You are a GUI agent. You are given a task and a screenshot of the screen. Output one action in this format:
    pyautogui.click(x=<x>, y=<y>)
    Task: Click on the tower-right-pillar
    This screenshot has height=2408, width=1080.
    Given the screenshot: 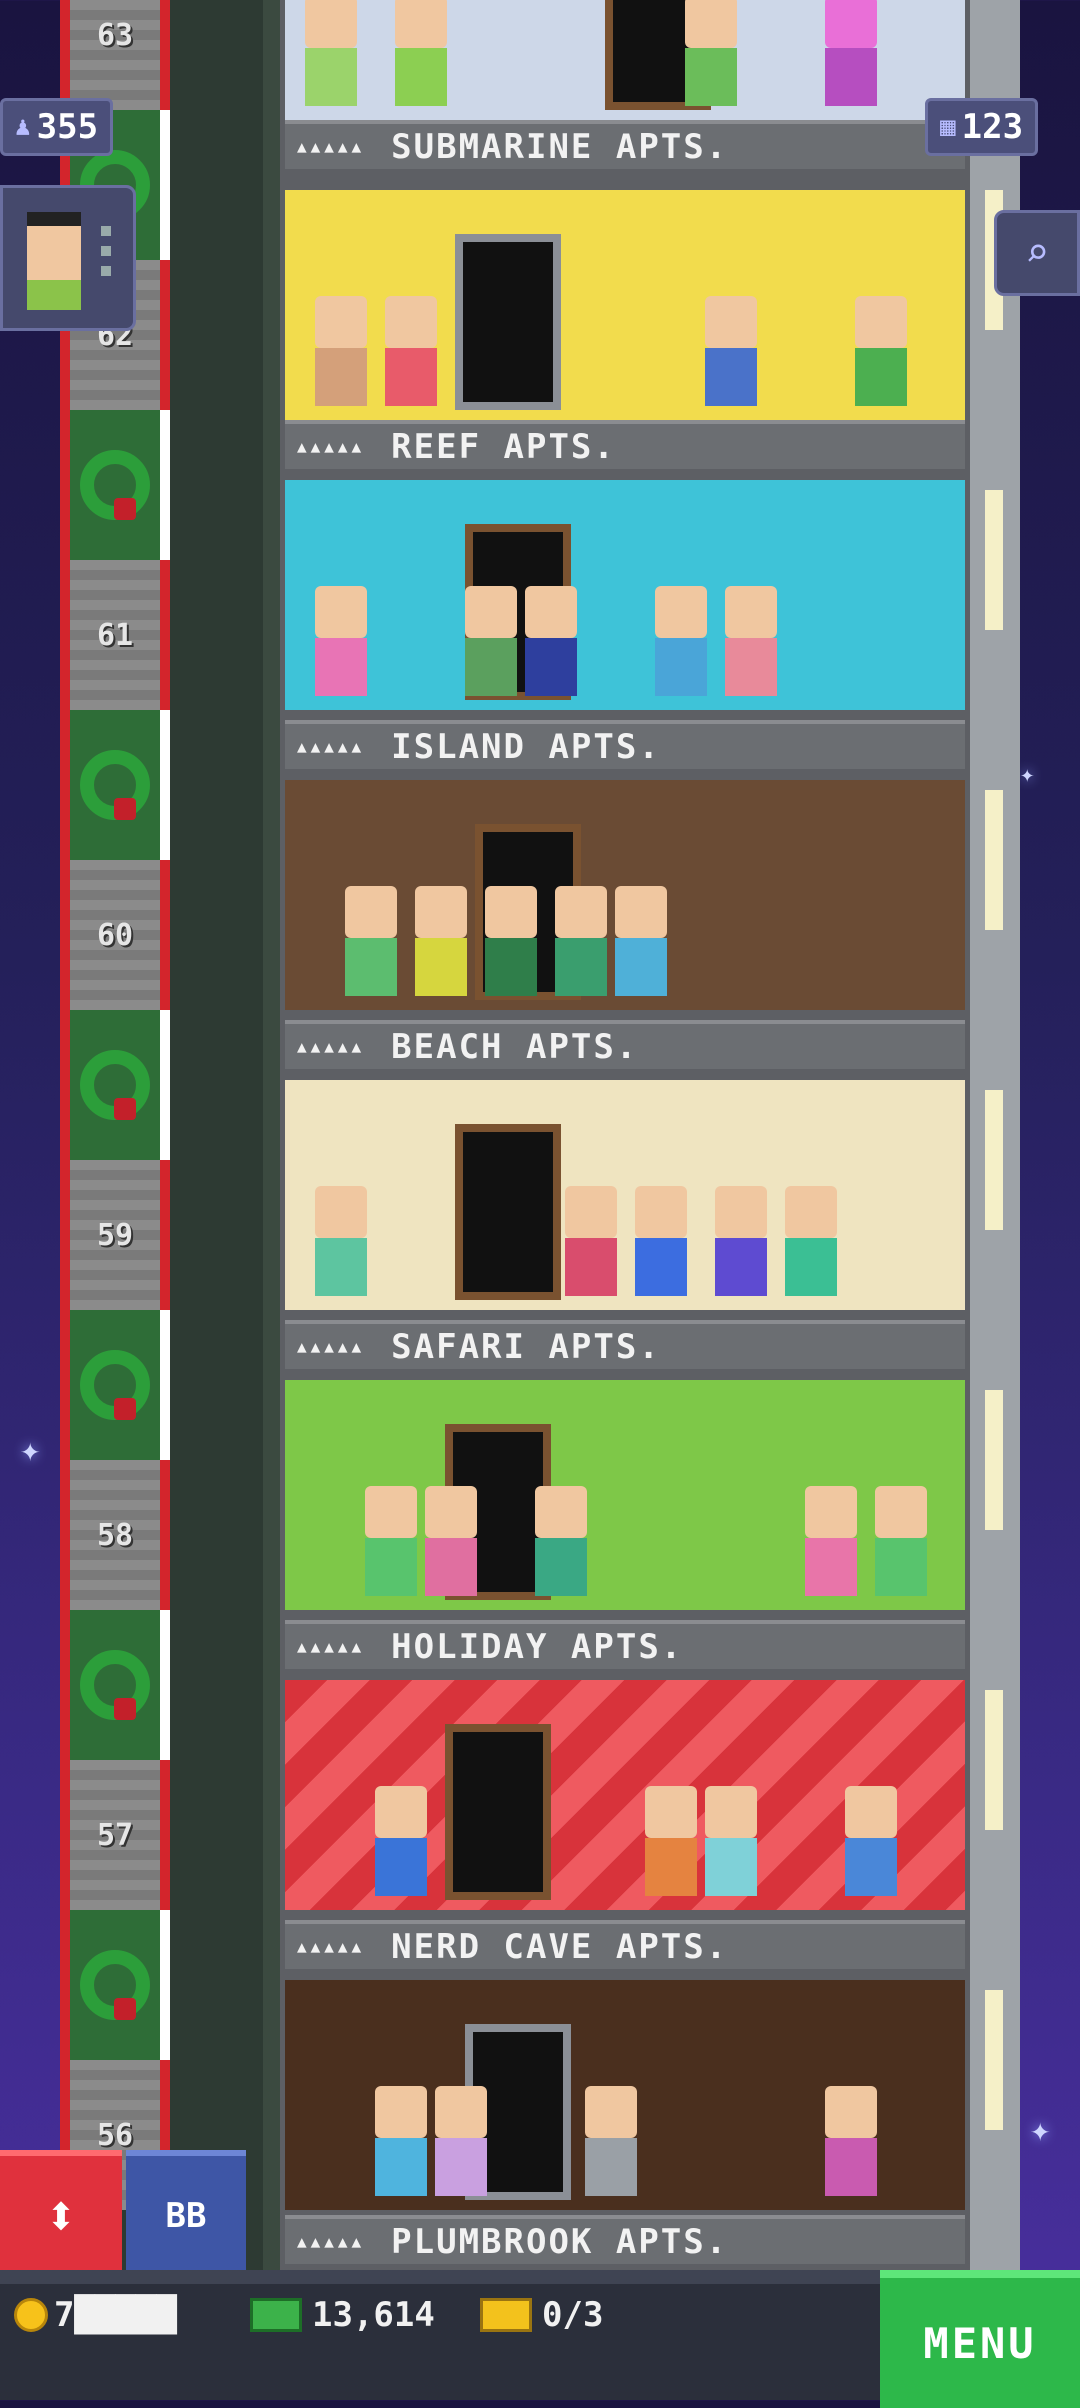 What is the action you would take?
    pyautogui.click(x=995, y=1135)
    